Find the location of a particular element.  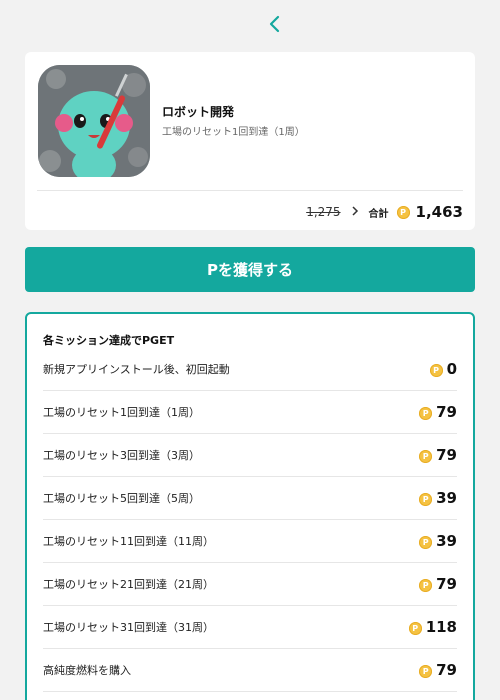

earn-points-button: Pを獲得する is located at coordinates (250, 269).